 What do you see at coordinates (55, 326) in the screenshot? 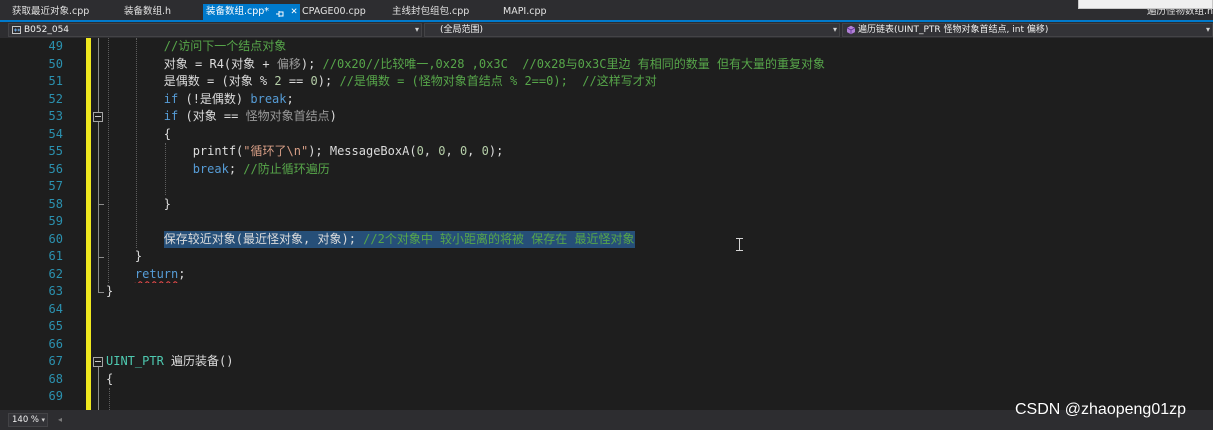
I see `line-number: 65` at bounding box center [55, 326].